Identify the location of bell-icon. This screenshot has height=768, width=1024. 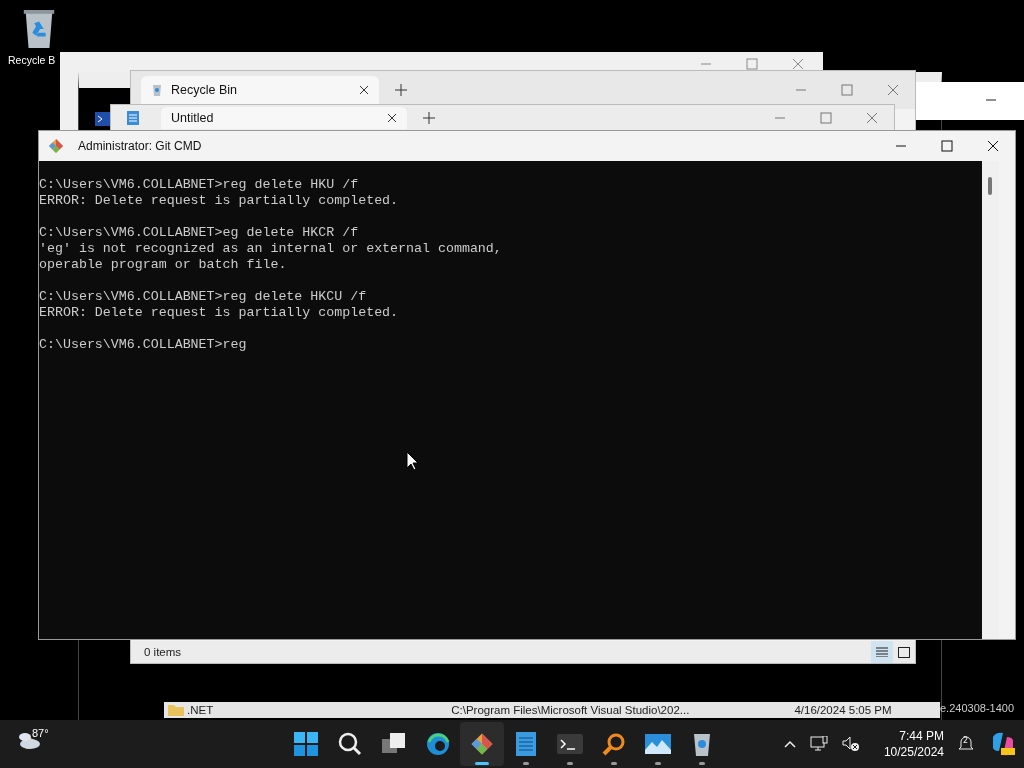
(966, 743).